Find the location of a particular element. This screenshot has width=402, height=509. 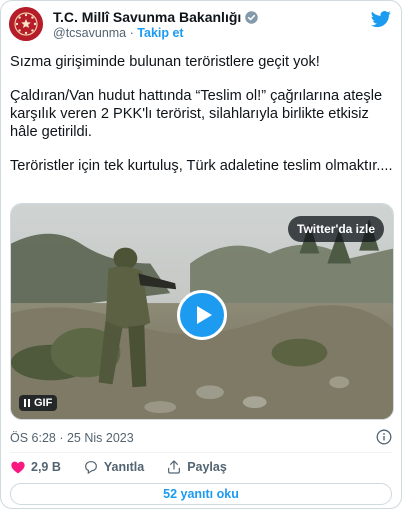

pause-icon is located at coordinates (27, 403).